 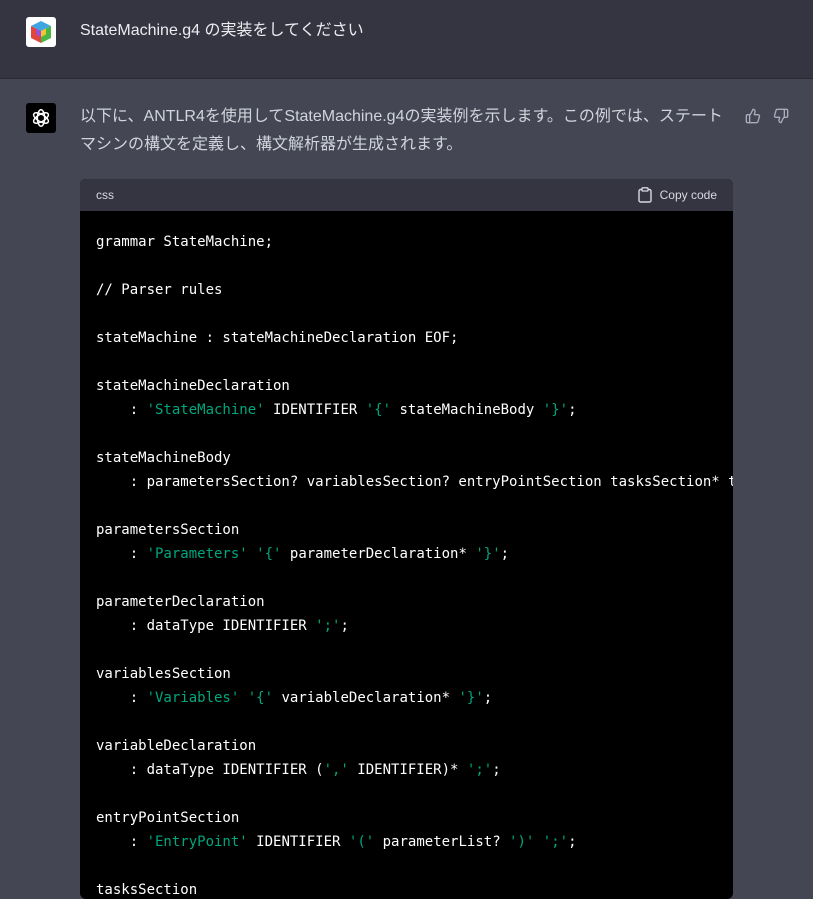 I want to click on code-string-token: 'Parameters', so click(x=197, y=554).